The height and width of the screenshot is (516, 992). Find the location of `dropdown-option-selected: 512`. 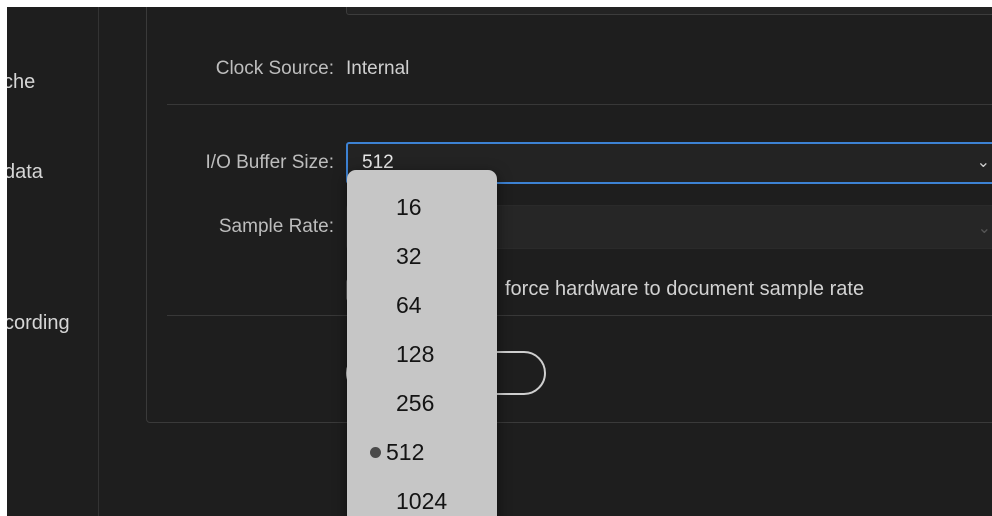

dropdown-option-selected: 512 is located at coordinates (422, 452).